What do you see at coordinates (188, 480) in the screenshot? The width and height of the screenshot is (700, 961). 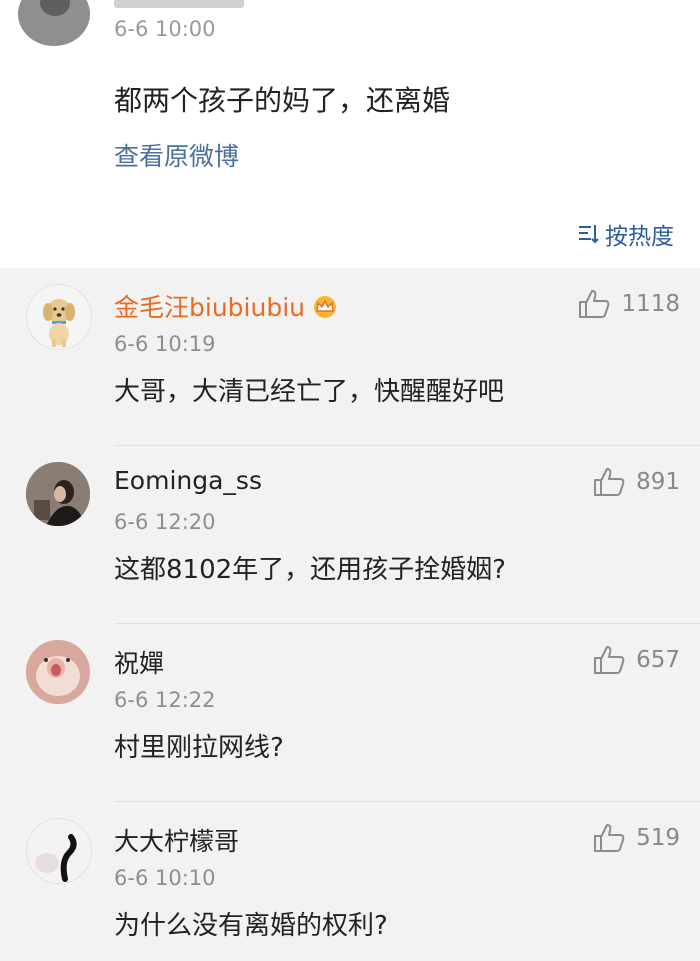 I see `comment-author-name: Eominga_ss` at bounding box center [188, 480].